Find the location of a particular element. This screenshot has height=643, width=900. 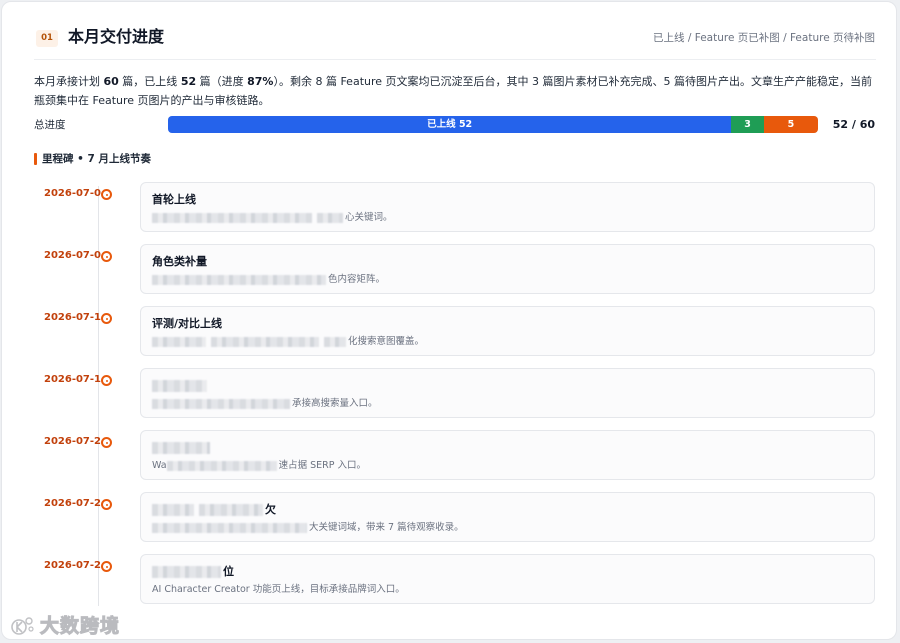

section-index-badge: 01 is located at coordinates (47, 38).